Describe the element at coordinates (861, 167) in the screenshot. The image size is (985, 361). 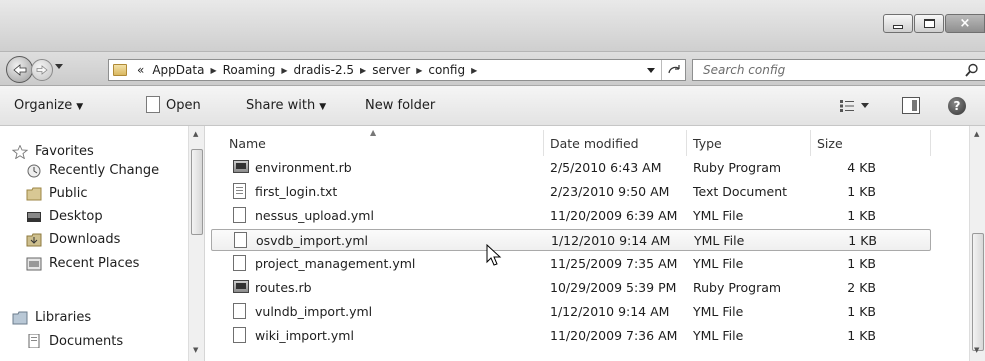
I see `file-size: 4 KB` at that location.